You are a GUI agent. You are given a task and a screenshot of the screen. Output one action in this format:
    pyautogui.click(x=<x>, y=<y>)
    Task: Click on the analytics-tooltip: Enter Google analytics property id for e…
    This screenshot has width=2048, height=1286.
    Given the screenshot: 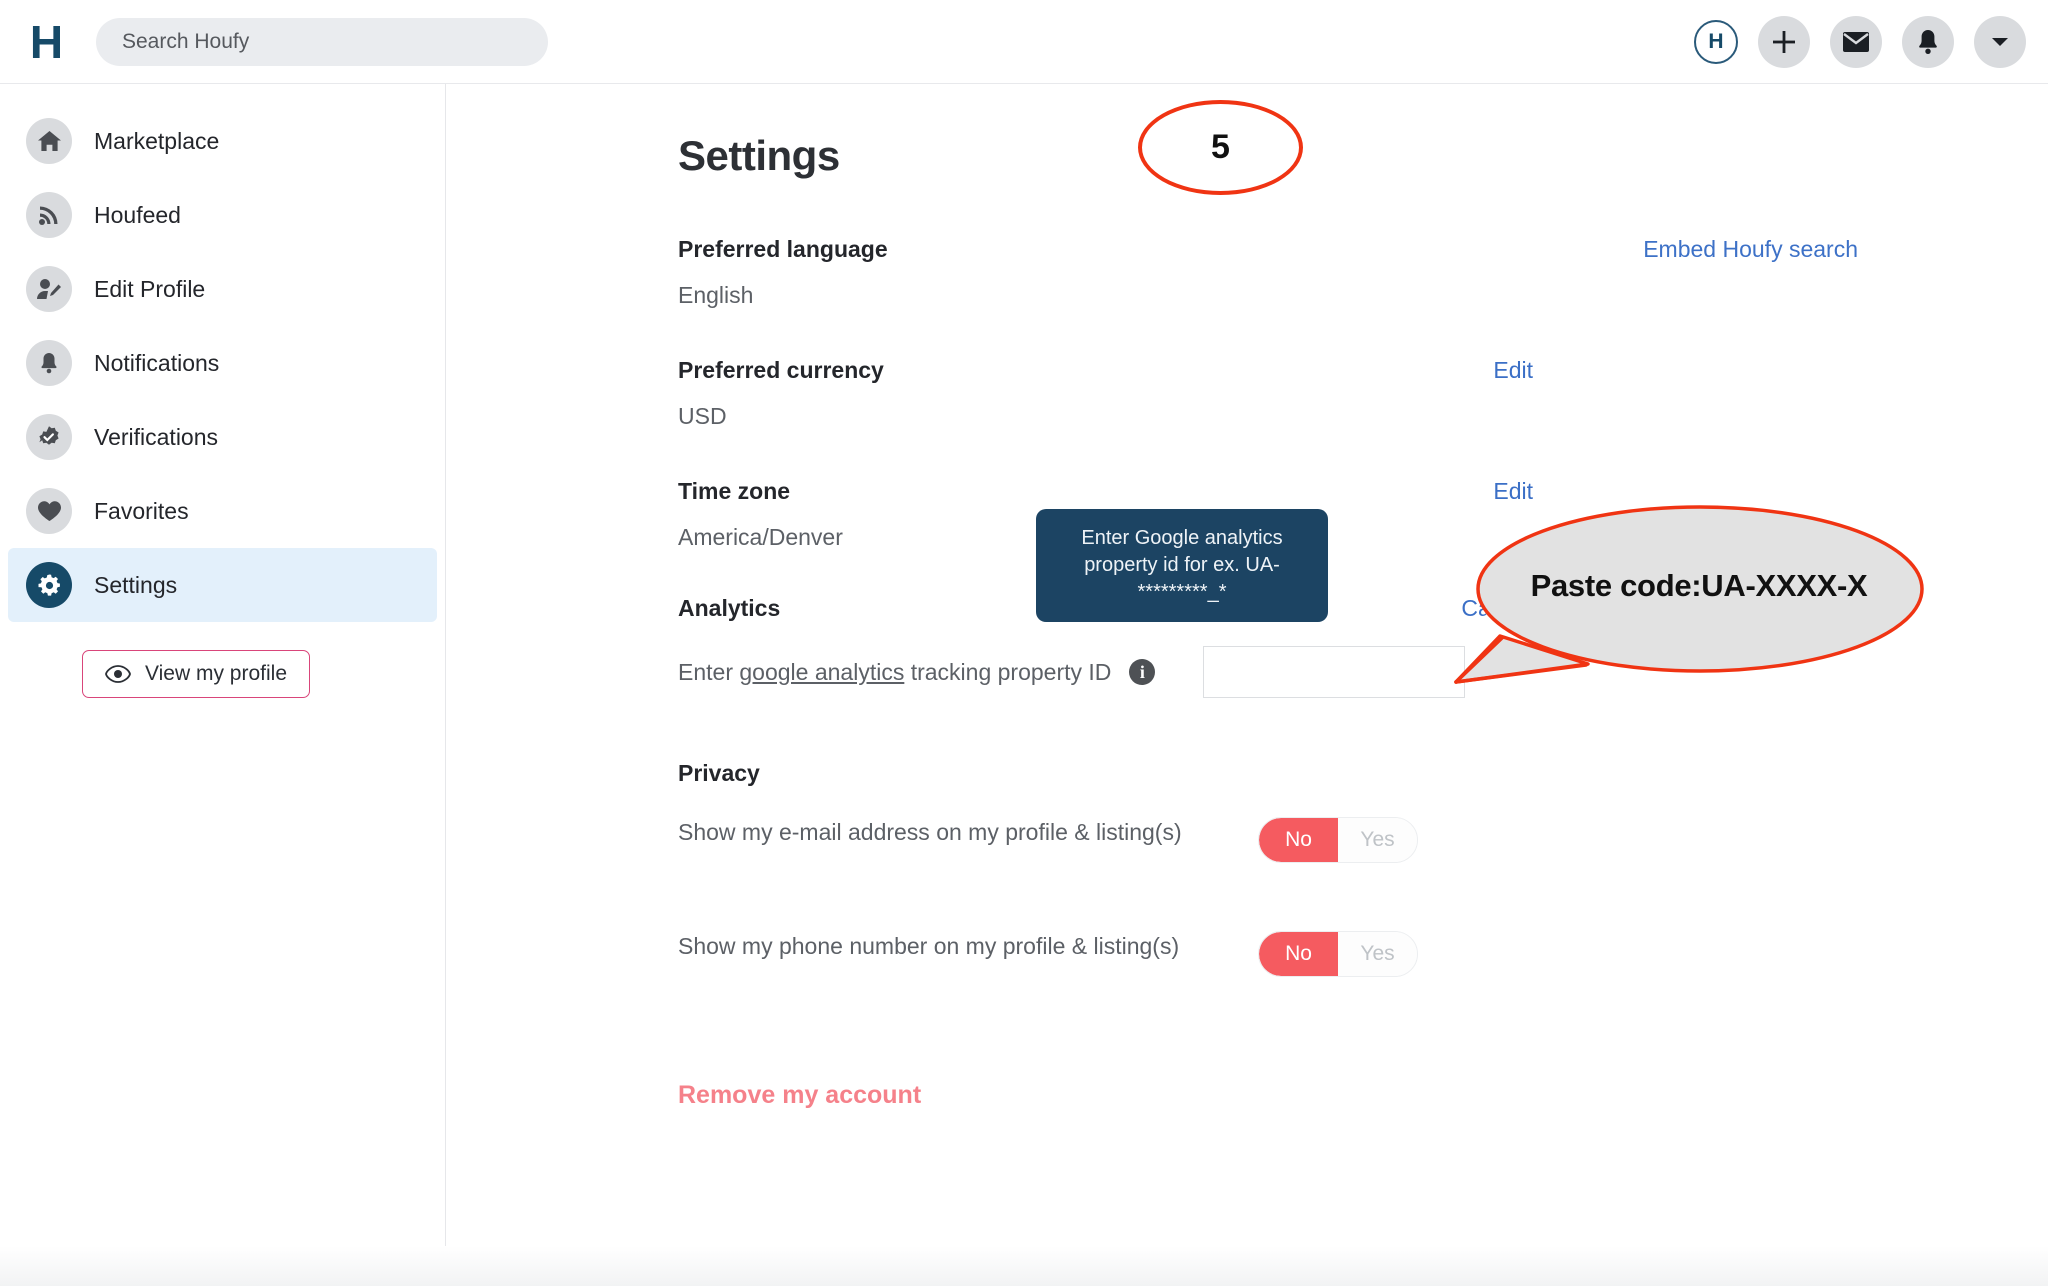 What is the action you would take?
    pyautogui.click(x=1182, y=565)
    